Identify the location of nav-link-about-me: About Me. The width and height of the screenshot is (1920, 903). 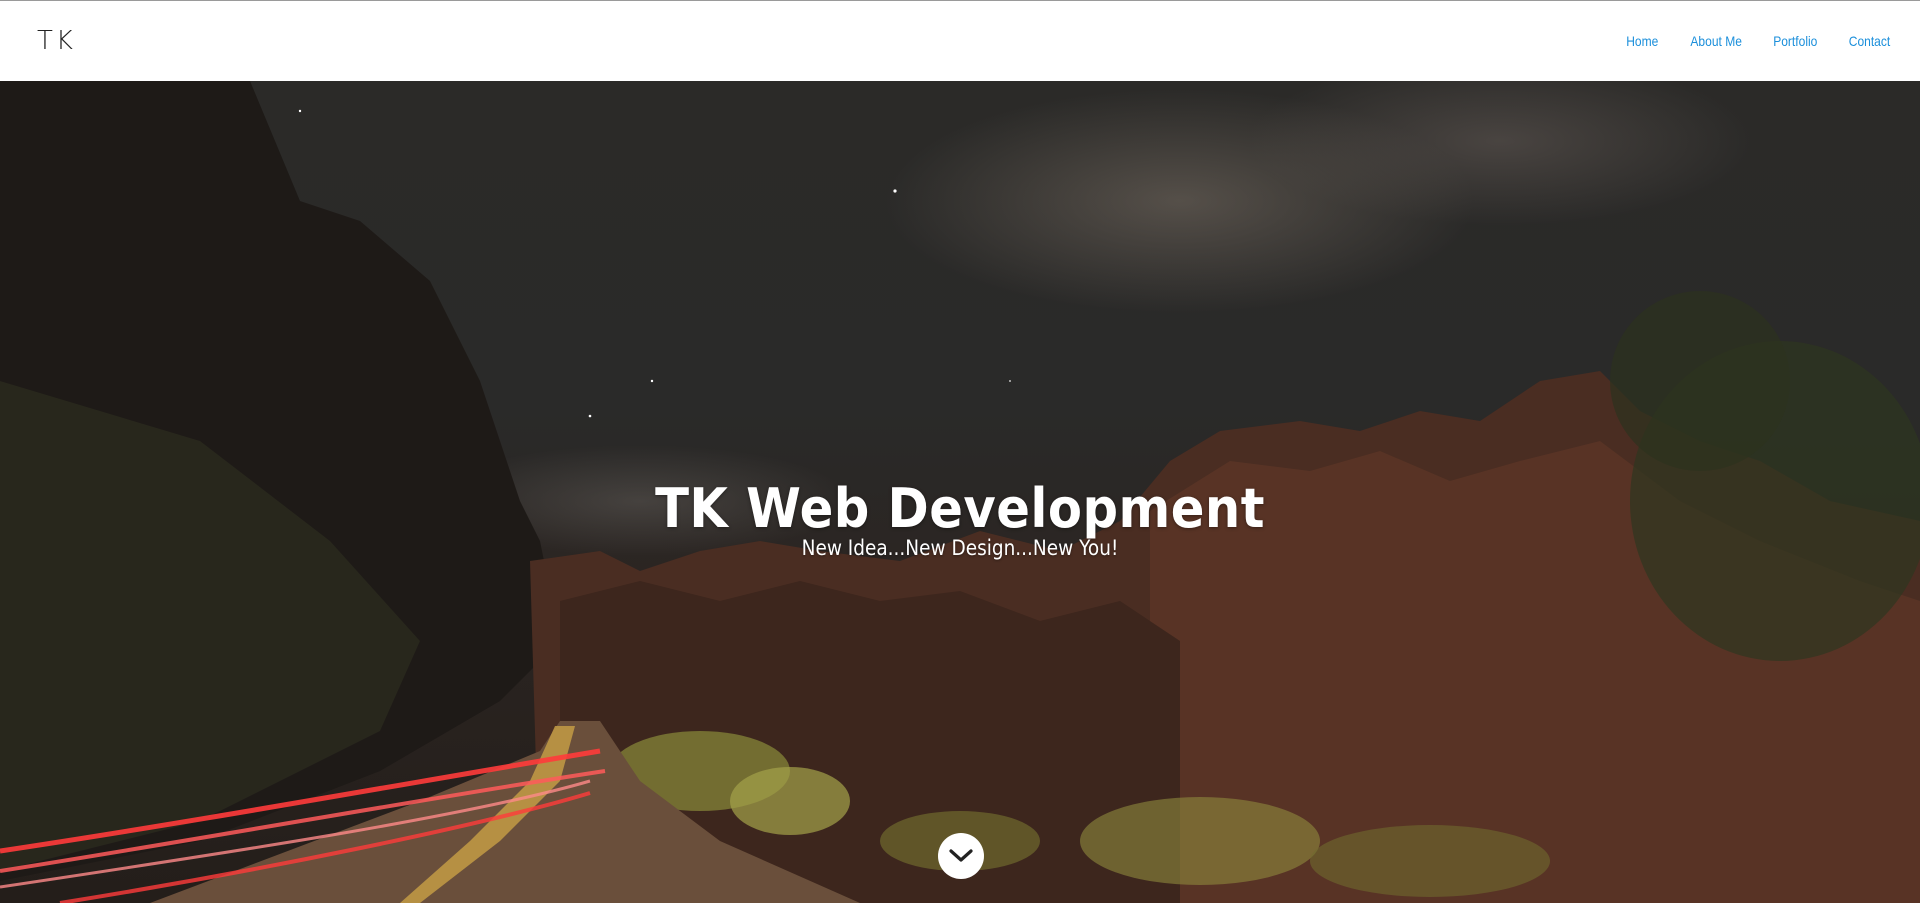
(1717, 41).